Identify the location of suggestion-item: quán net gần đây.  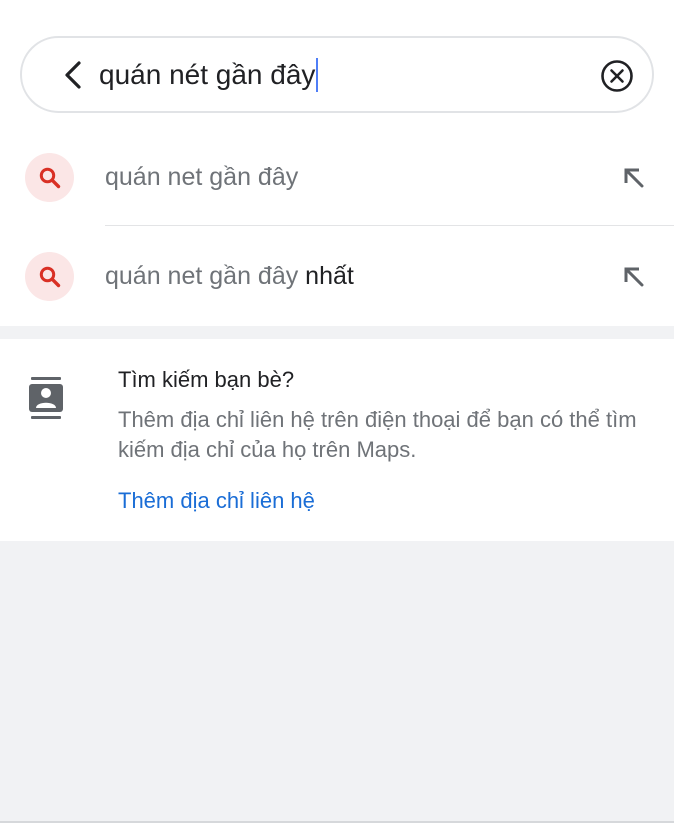
(337, 177).